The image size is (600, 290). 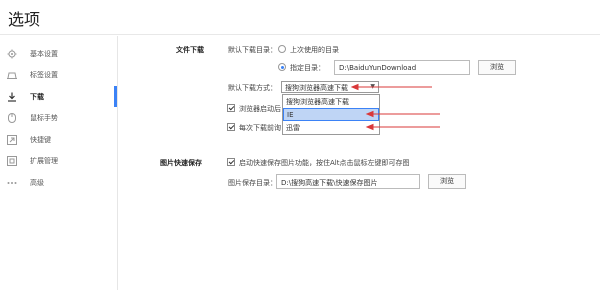 I want to click on download-method-selected: 搜狗浏览器高速下载, so click(x=316, y=88).